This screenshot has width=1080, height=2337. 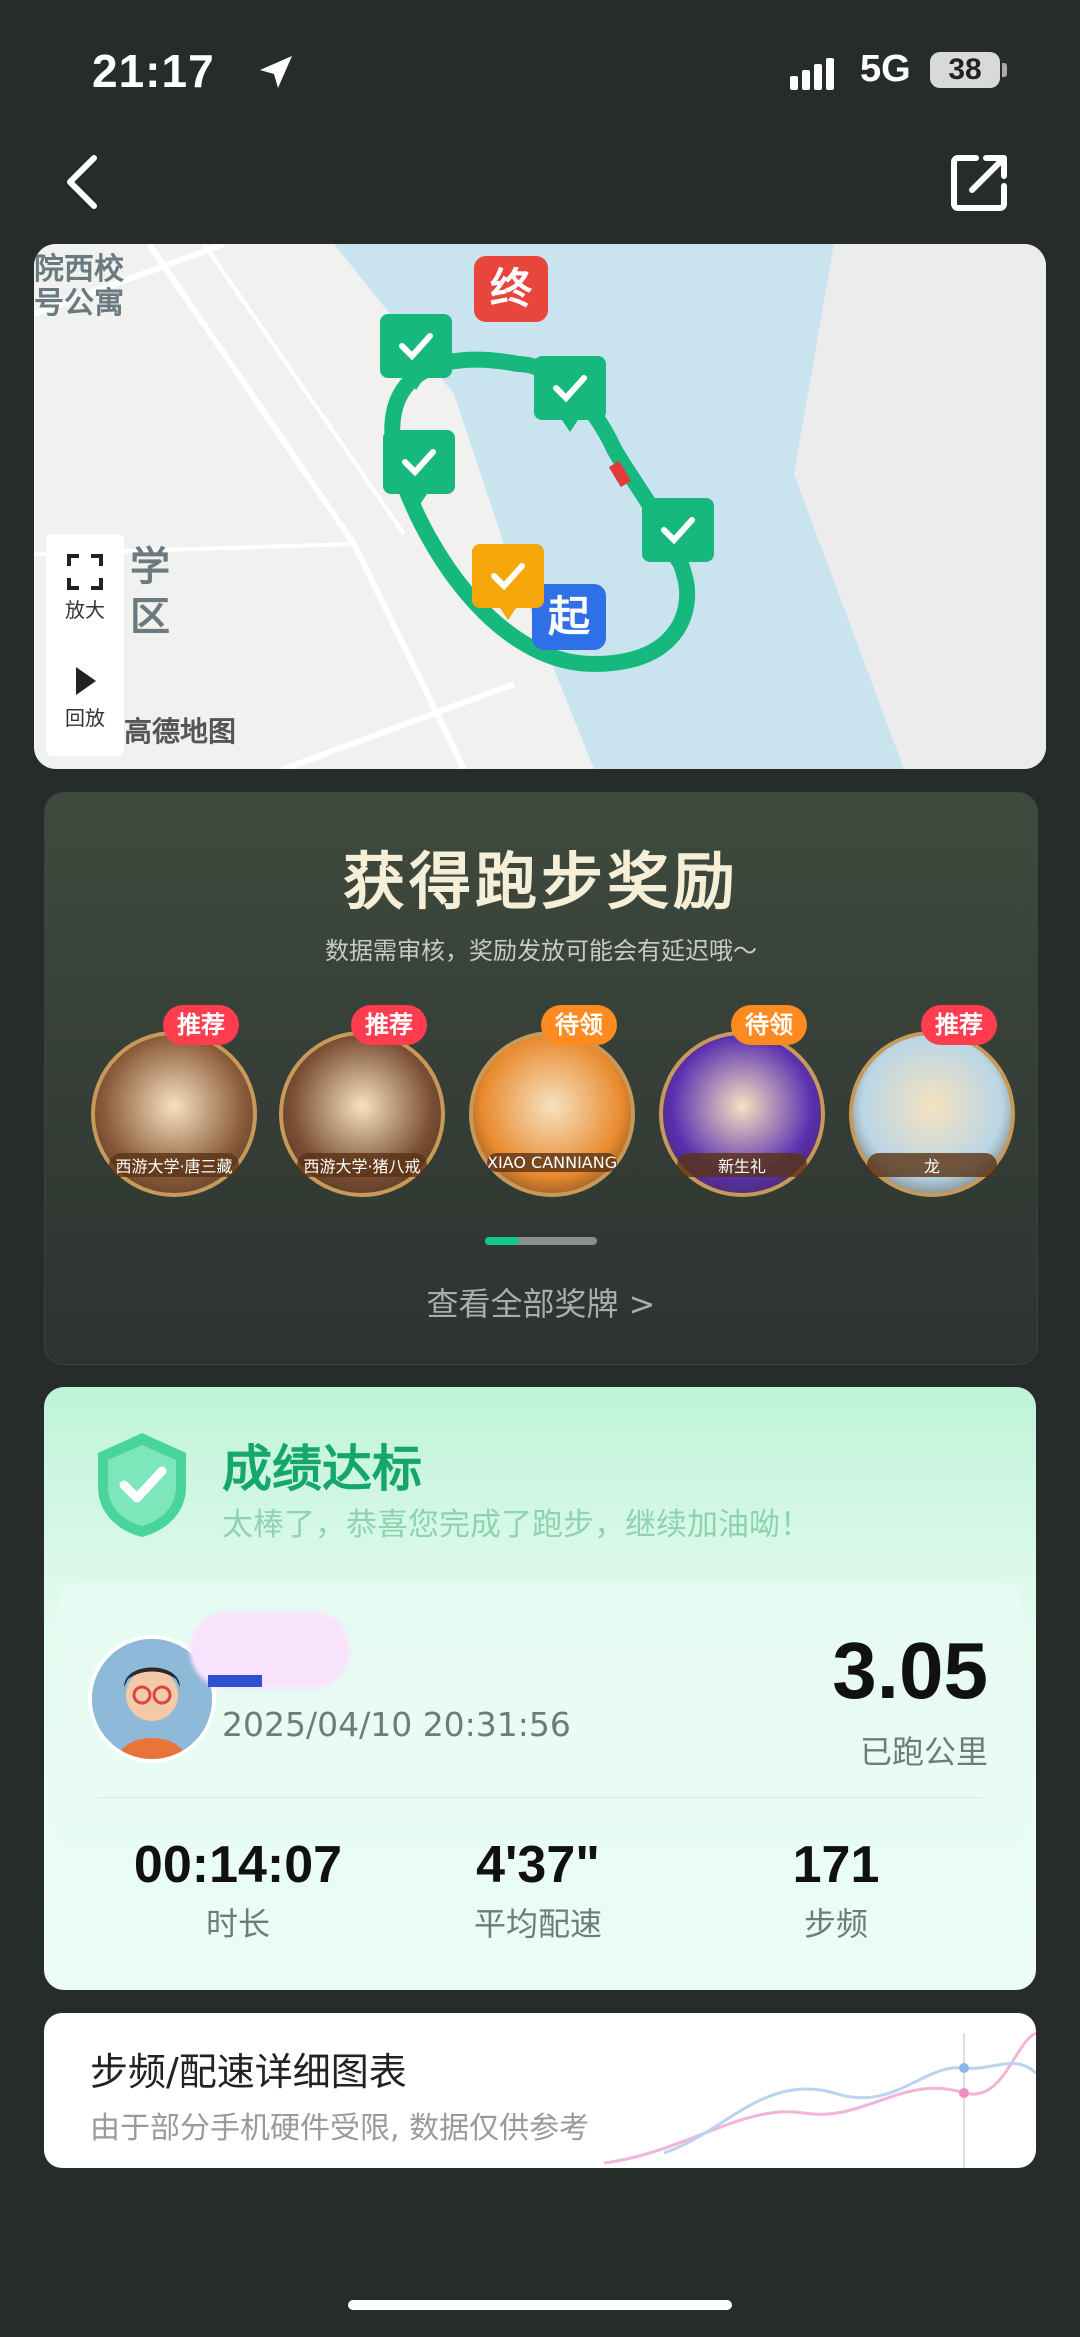 What do you see at coordinates (540, 1797) in the screenshot?
I see `divider` at bounding box center [540, 1797].